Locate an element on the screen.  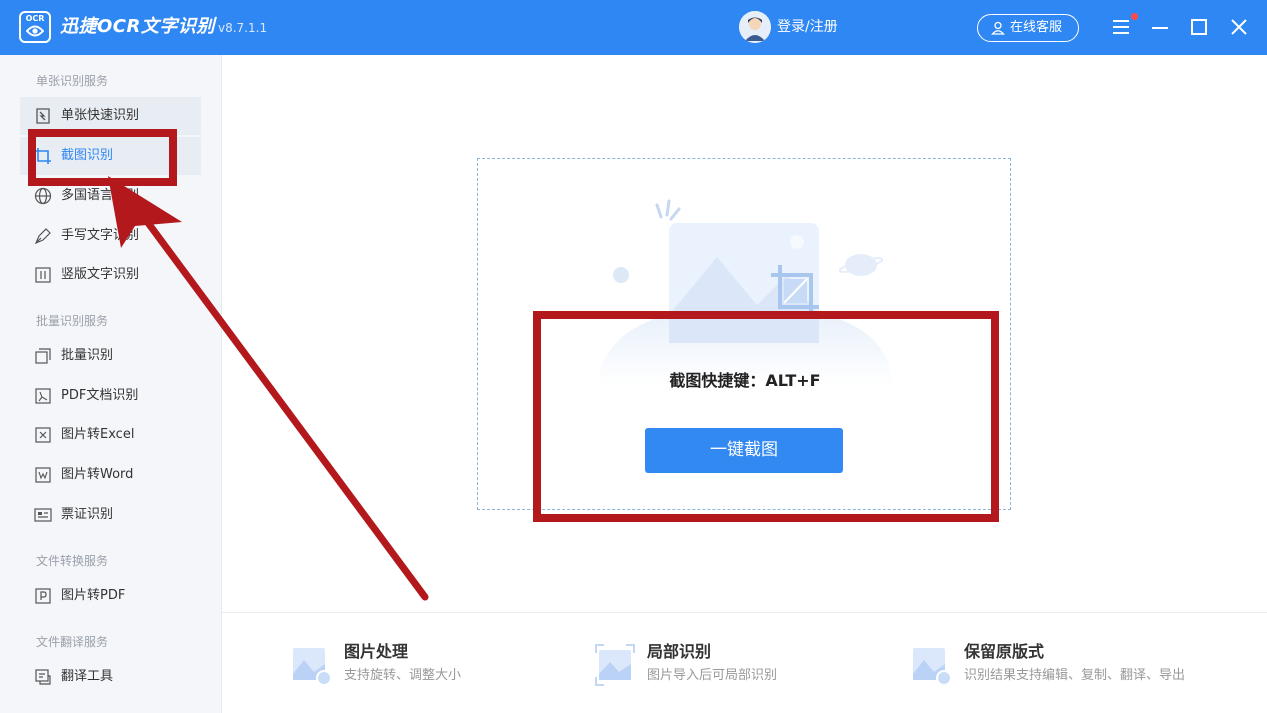
feature-desc: 支持旋转、调整大小 is located at coordinates (403, 675).